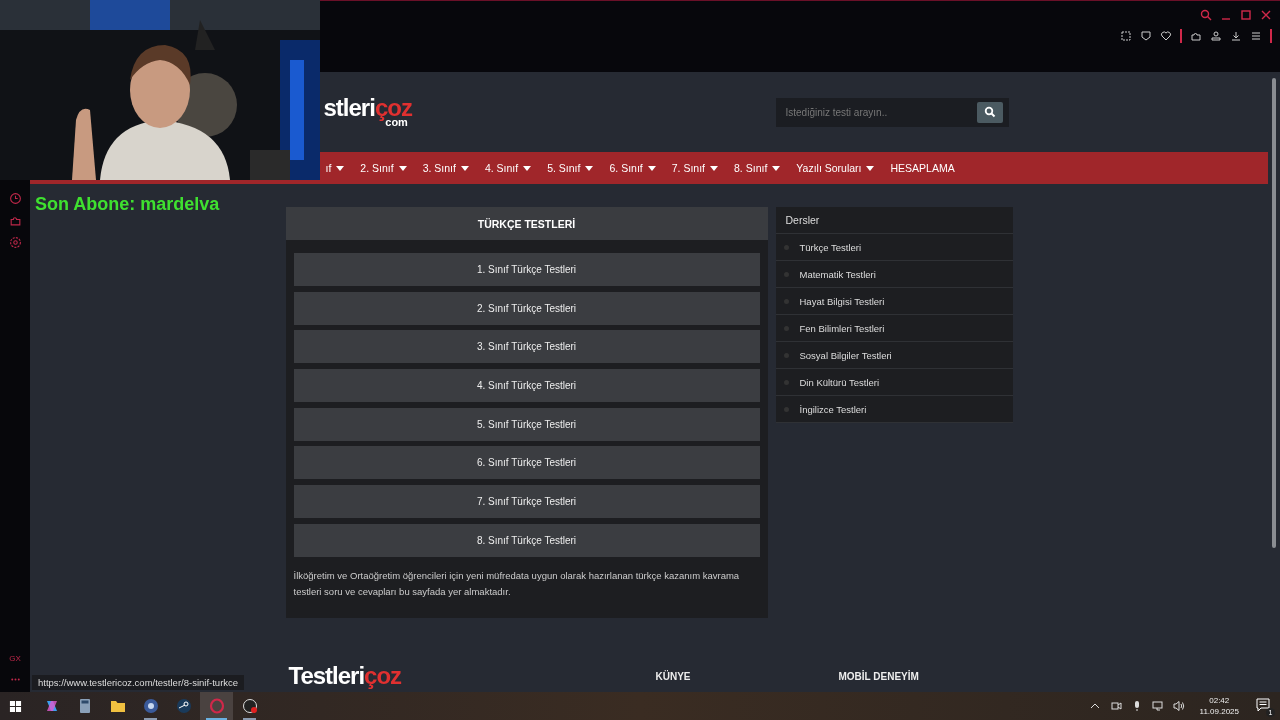 This screenshot has width=1280, height=720. What do you see at coordinates (1146, 36) in the screenshot?
I see `shield-icon` at bounding box center [1146, 36].